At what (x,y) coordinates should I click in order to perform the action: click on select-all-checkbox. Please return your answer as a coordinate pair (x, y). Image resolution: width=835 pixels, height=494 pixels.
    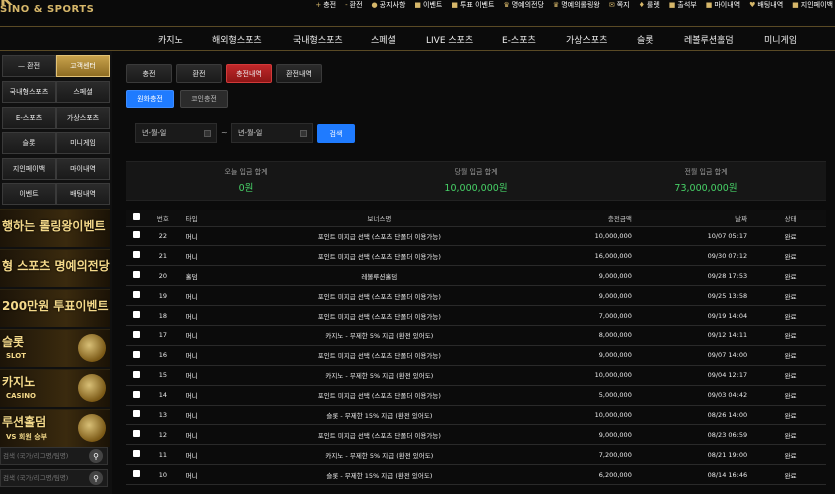
    Looking at the image, I should click on (136, 218).